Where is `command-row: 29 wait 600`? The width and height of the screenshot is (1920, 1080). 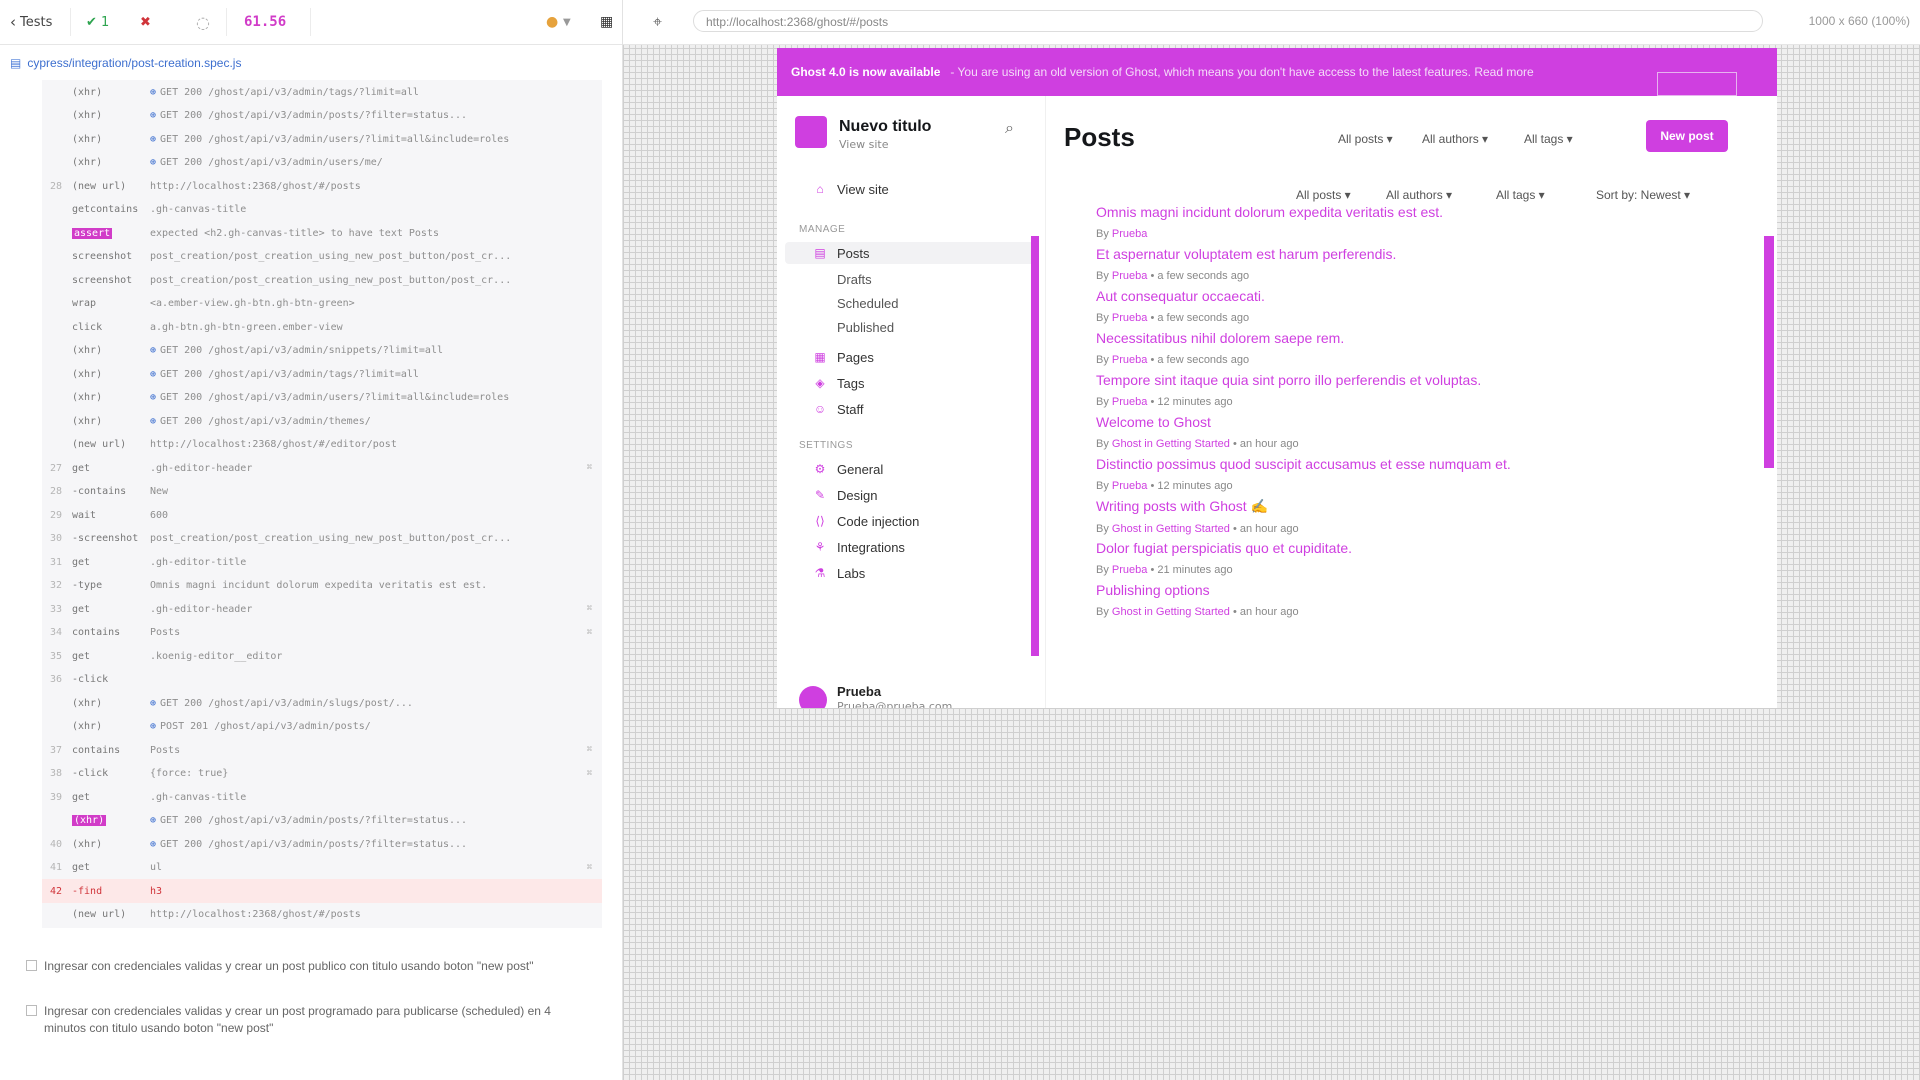
command-row: 29 wait 600 is located at coordinates (322, 515).